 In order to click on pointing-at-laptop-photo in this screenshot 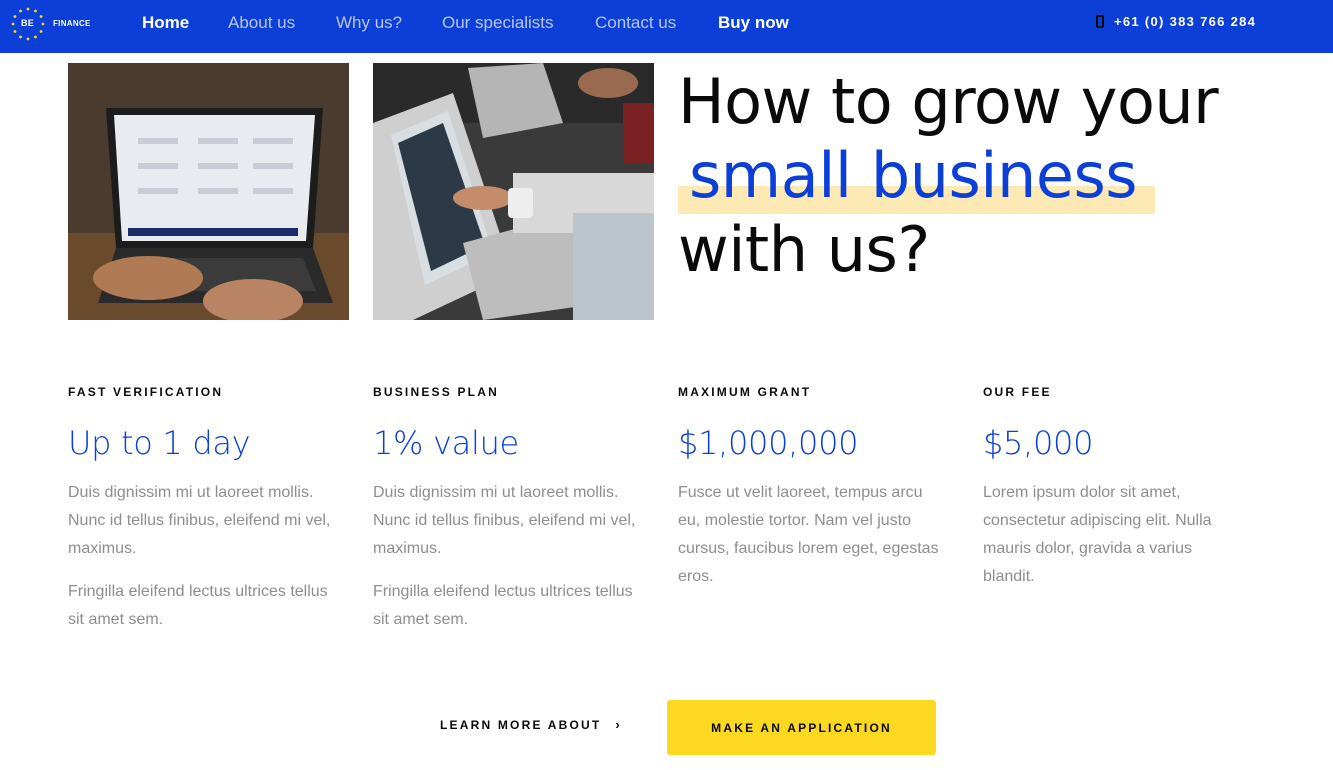, I will do `click(513, 191)`.